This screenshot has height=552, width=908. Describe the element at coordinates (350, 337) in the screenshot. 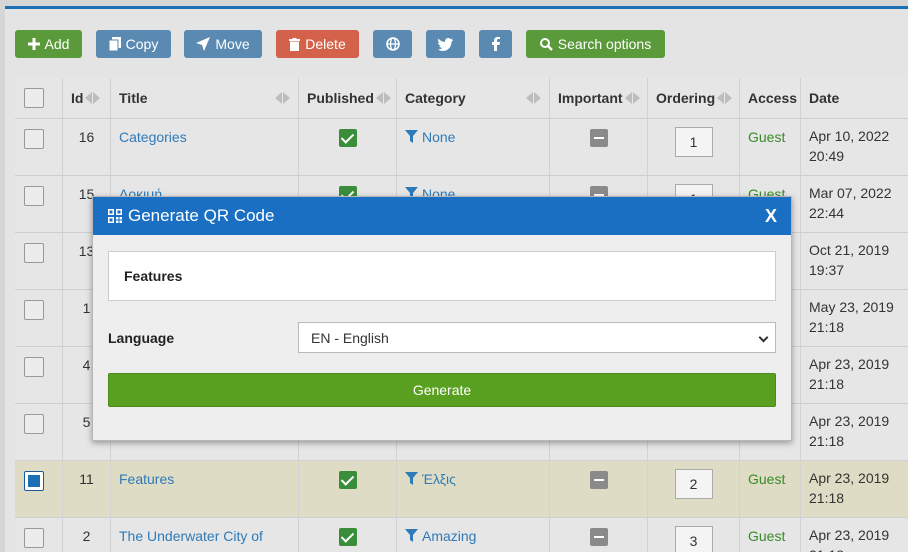

I see `language-select-value: EN - English` at that location.